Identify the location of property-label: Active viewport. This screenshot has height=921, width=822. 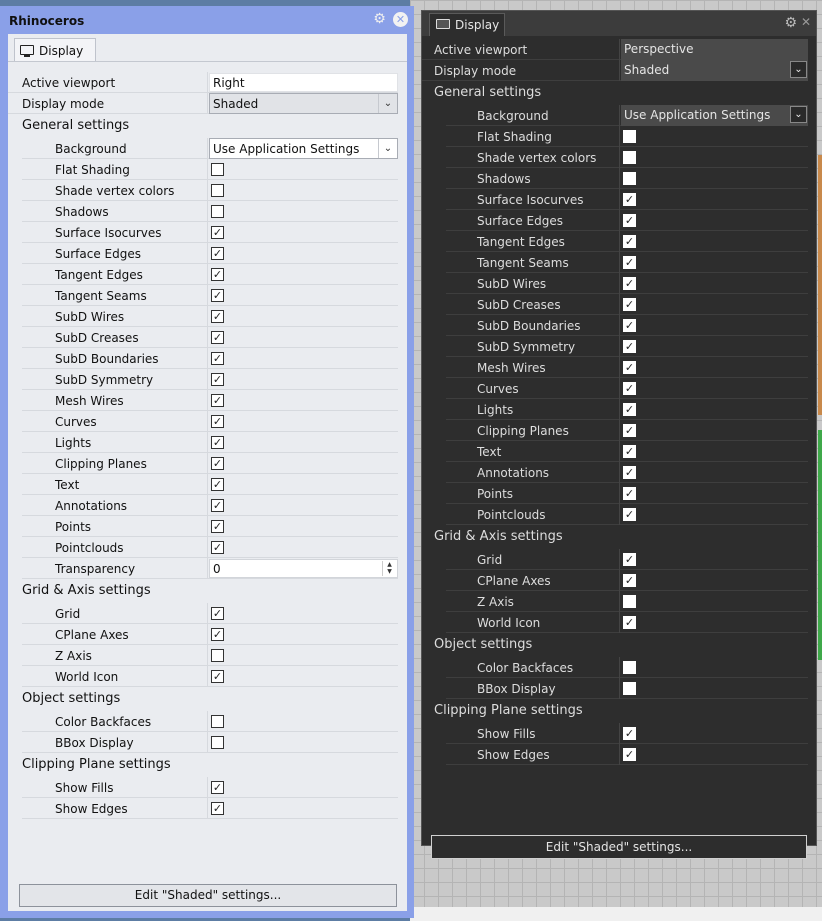
(69, 83).